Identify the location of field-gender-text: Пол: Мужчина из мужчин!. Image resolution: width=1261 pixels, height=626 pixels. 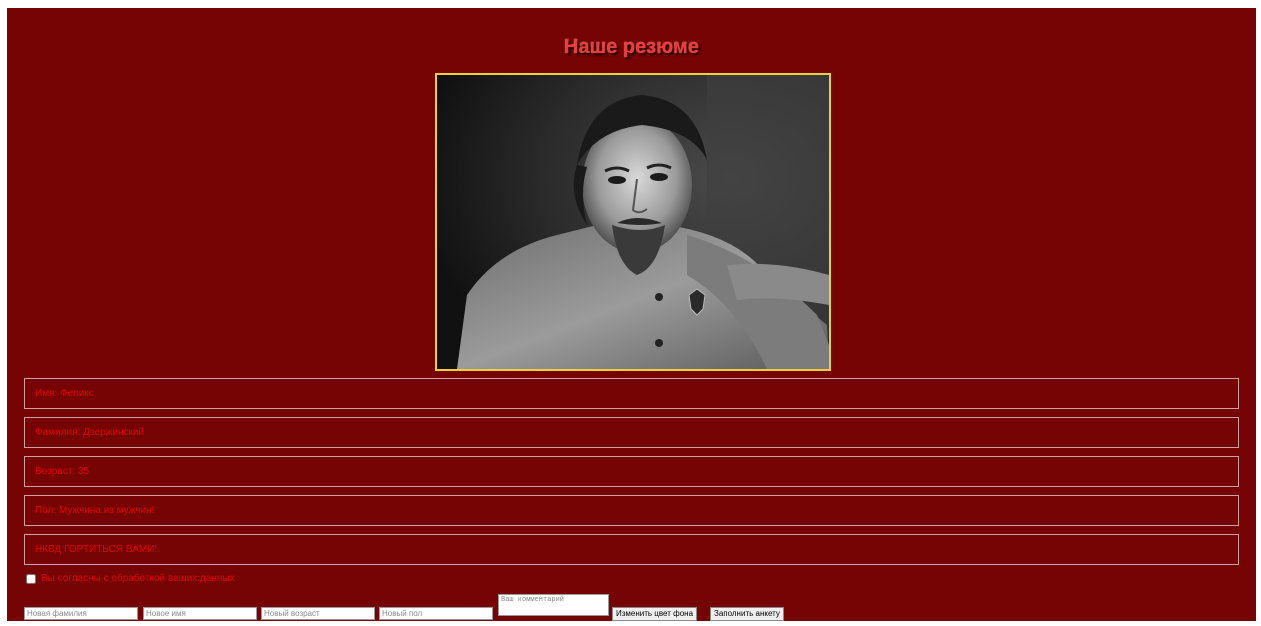
(95, 510).